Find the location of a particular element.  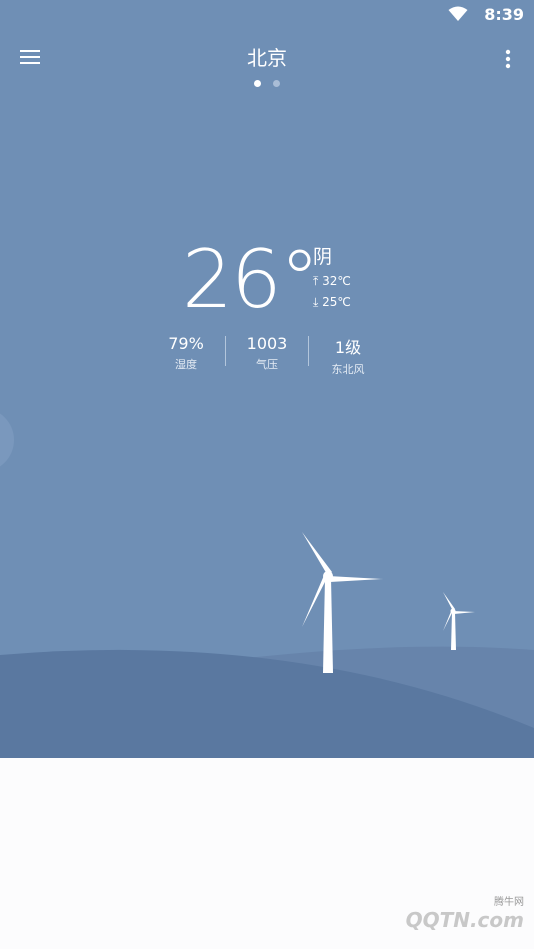

weather-condition: 阴 is located at coordinates (323, 257).